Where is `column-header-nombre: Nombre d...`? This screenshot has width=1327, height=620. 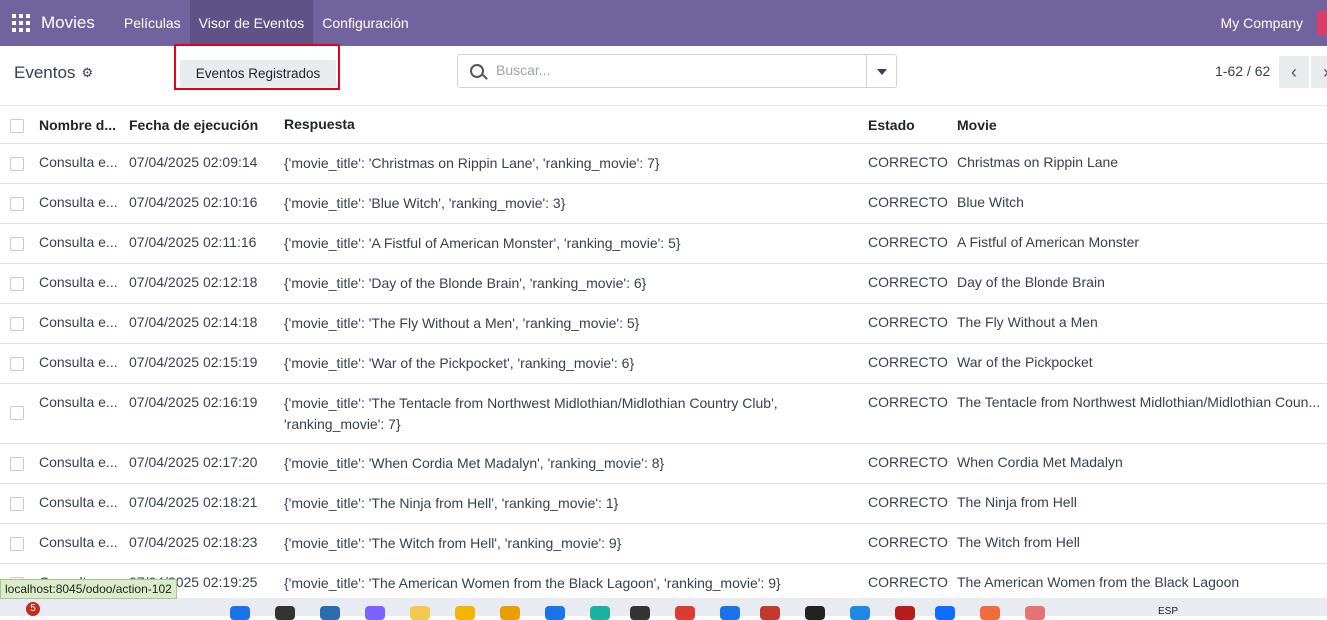 column-header-nombre: Nombre d... is located at coordinates (79, 125).